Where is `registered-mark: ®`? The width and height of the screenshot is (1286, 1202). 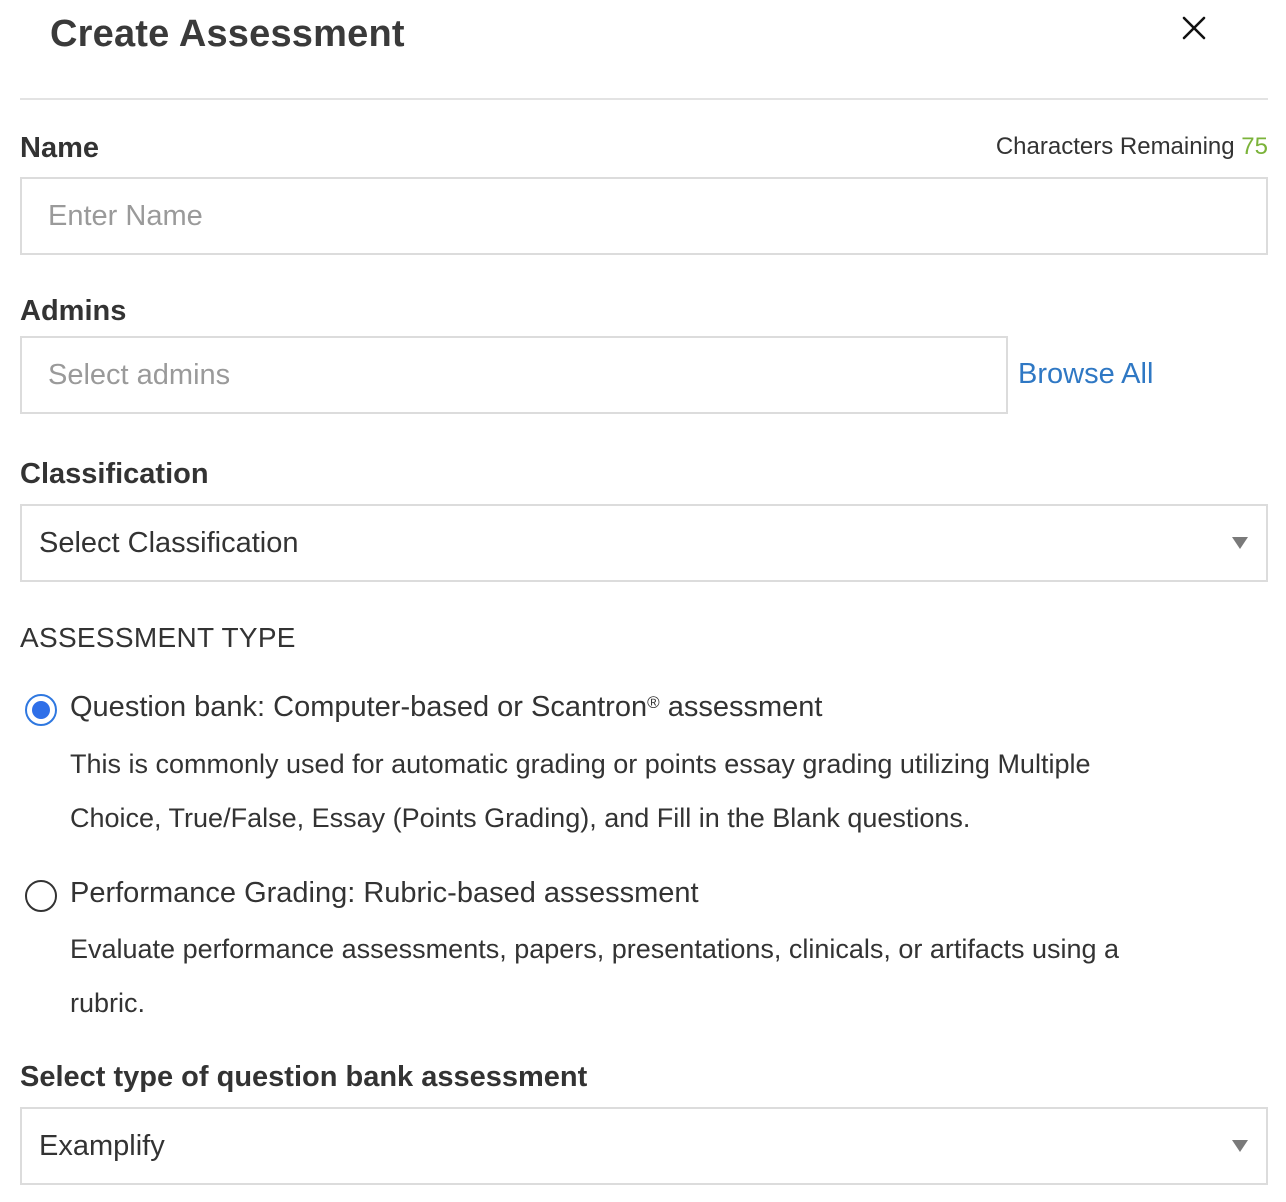 registered-mark: ® is located at coordinates (653, 702).